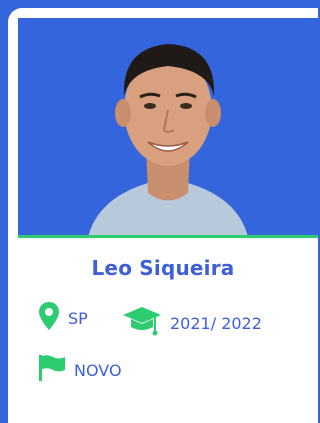  What do you see at coordinates (63, 318) in the screenshot?
I see `state-info: SP` at bounding box center [63, 318].